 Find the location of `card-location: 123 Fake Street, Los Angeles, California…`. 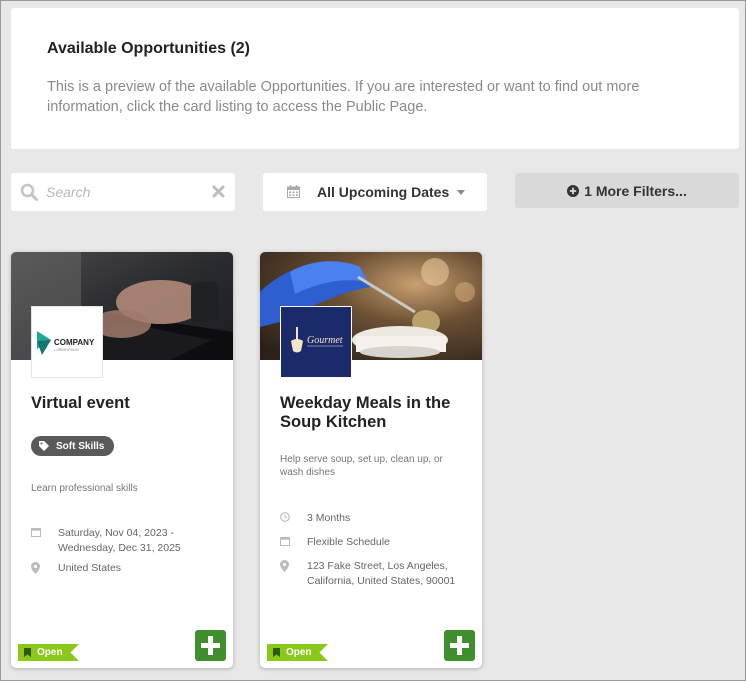

card-location: 123 Fake Street, Los Angeles, California… is located at coordinates (381, 573).